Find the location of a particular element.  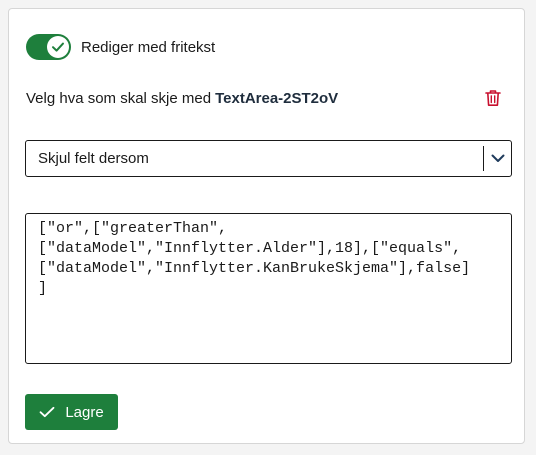

delete-button is located at coordinates (493, 98).